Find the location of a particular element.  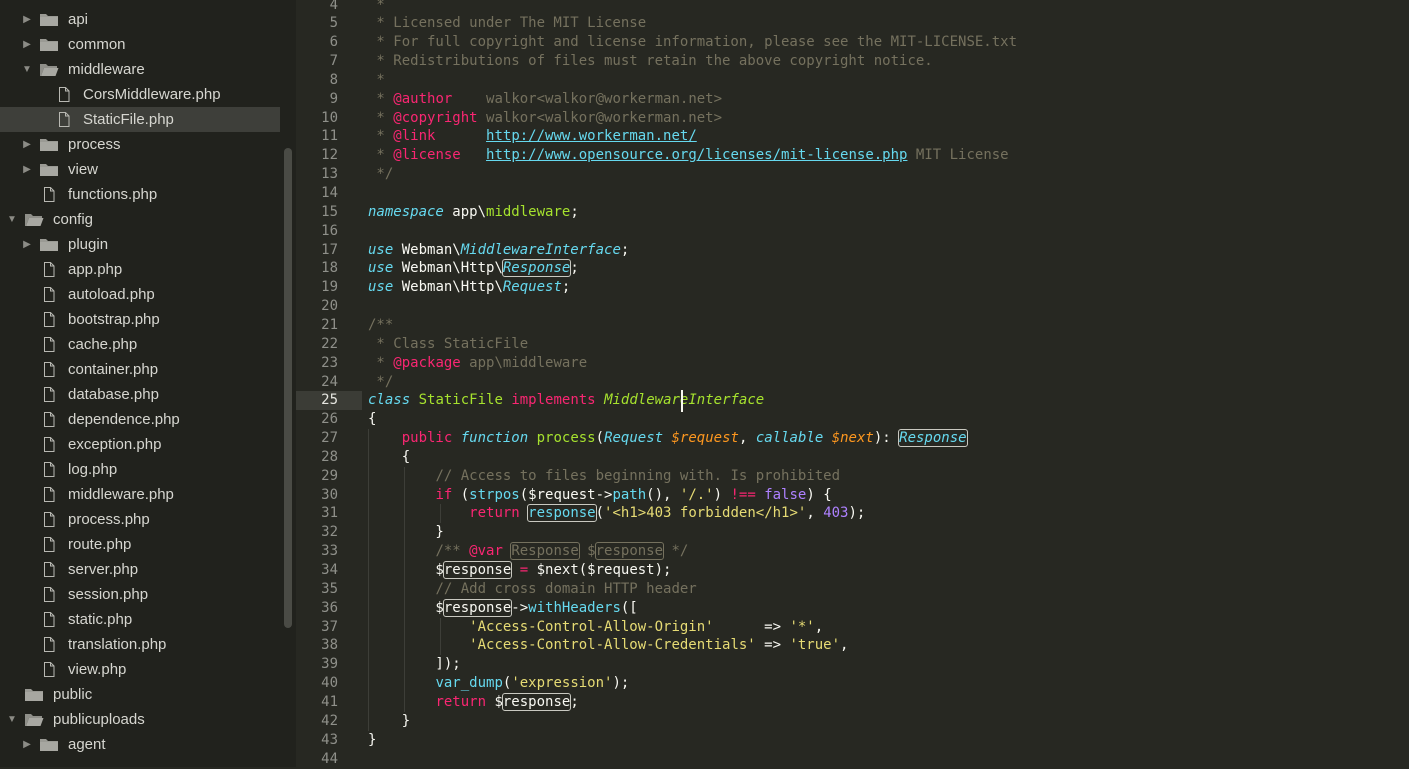

tree-folder: ▶ process is located at coordinates (140, 144).